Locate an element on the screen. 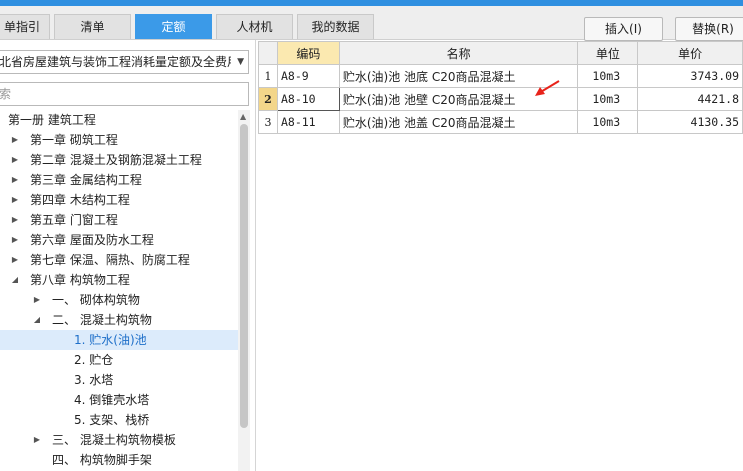  tree-node-label: 三、 混凝土构筑物模板 is located at coordinates (114, 440).